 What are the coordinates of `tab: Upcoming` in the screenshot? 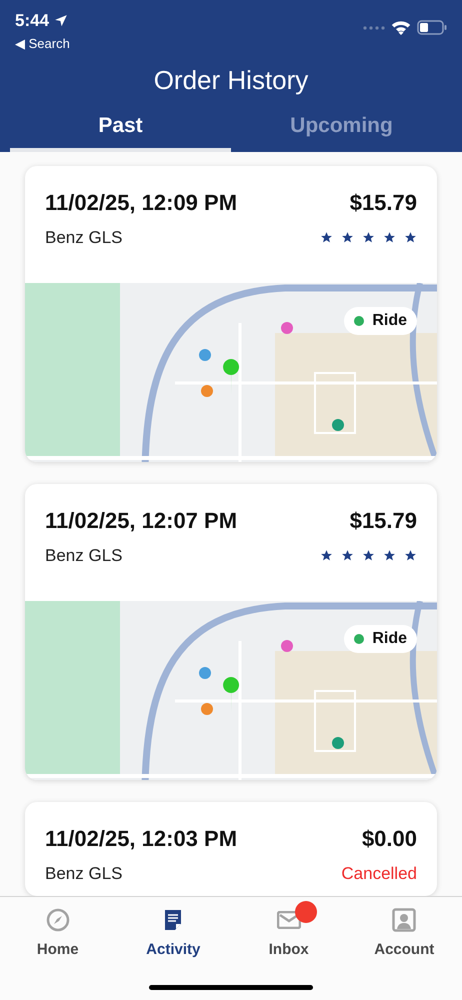 It's located at (341, 128).